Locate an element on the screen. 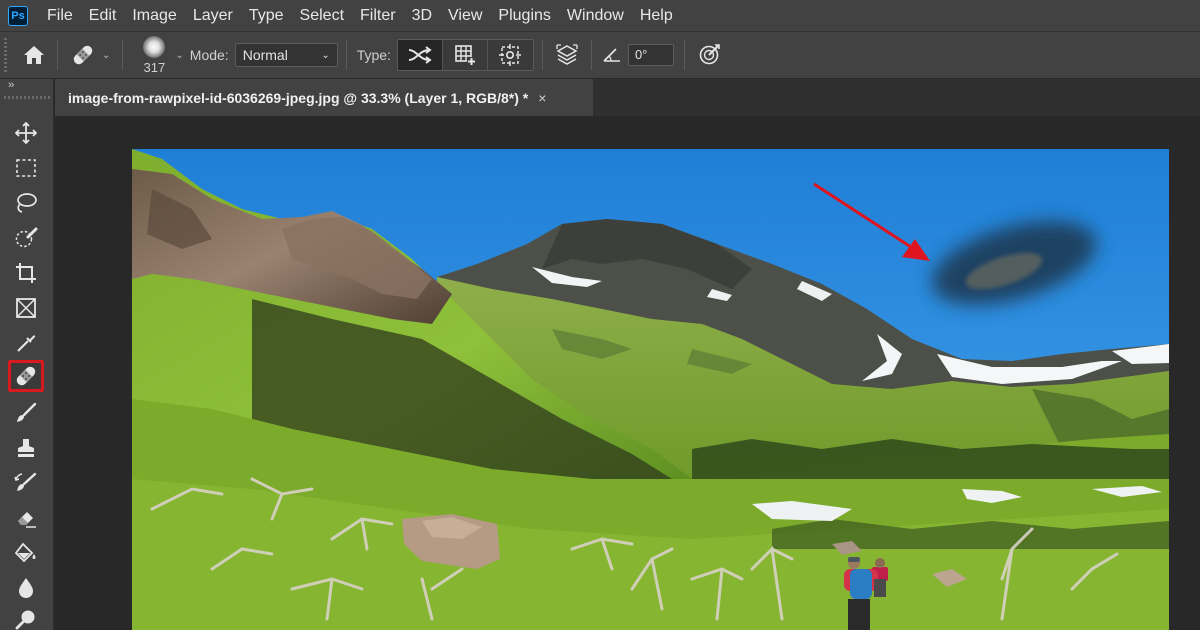 This screenshot has height=630, width=1200. dodge-tool is located at coordinates (26, 617).